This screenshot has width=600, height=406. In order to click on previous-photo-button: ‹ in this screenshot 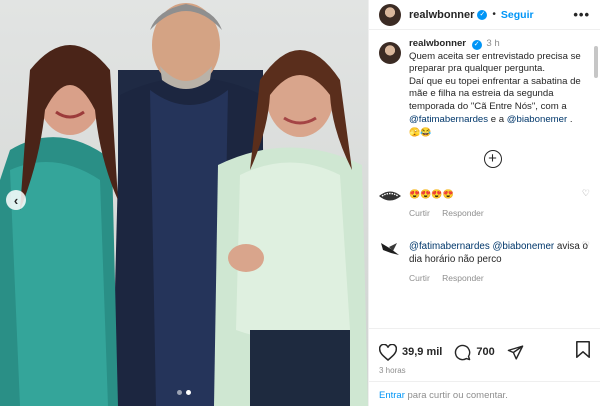, I will do `click(16, 200)`.